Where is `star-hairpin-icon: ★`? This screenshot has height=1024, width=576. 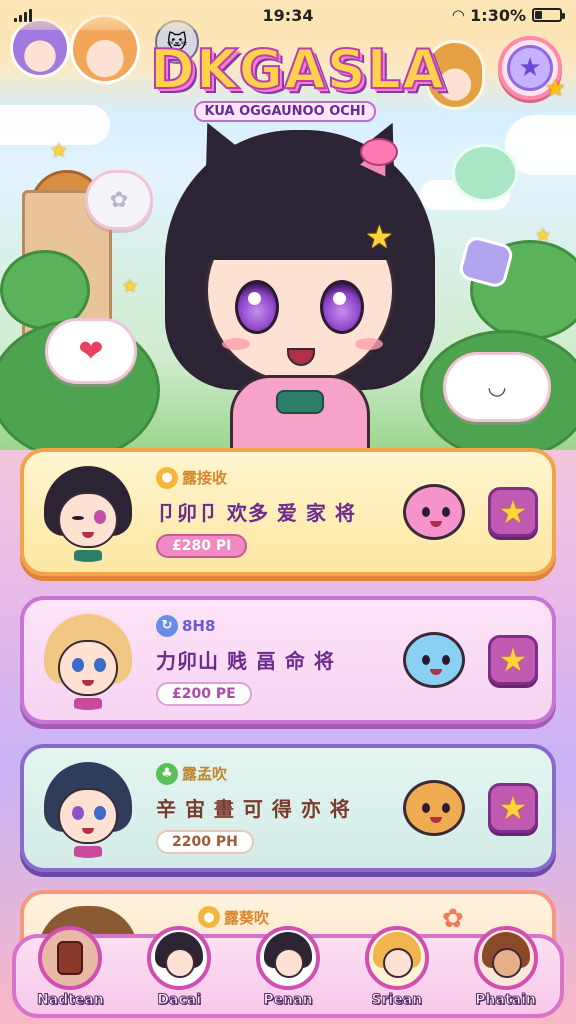 star-hairpin-icon: ★ is located at coordinates (379, 237).